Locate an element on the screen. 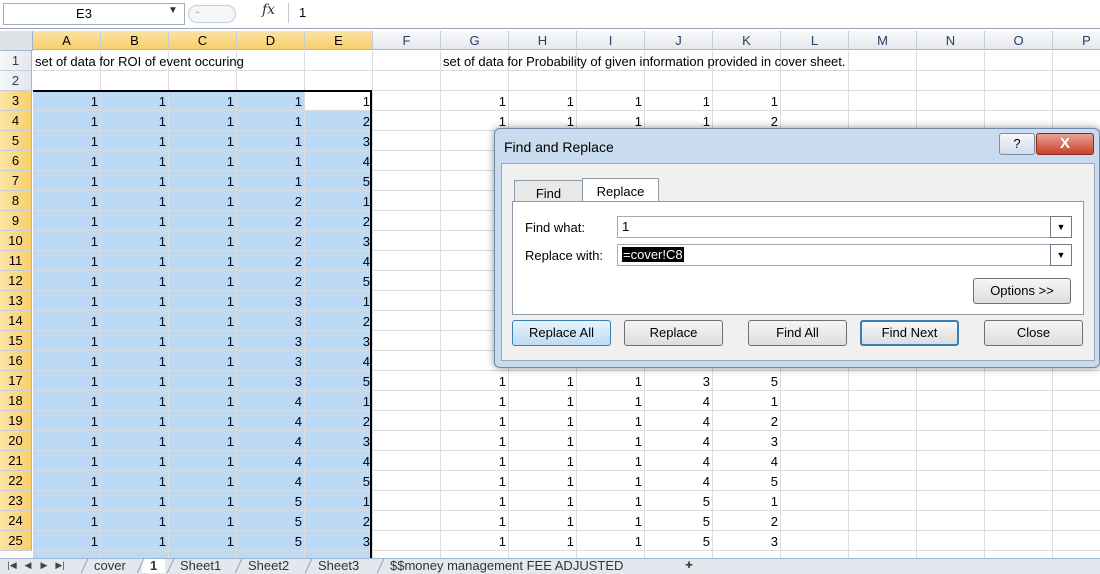 This screenshot has width=1100, height=574. cell-I20: 1 is located at coordinates (611, 441).